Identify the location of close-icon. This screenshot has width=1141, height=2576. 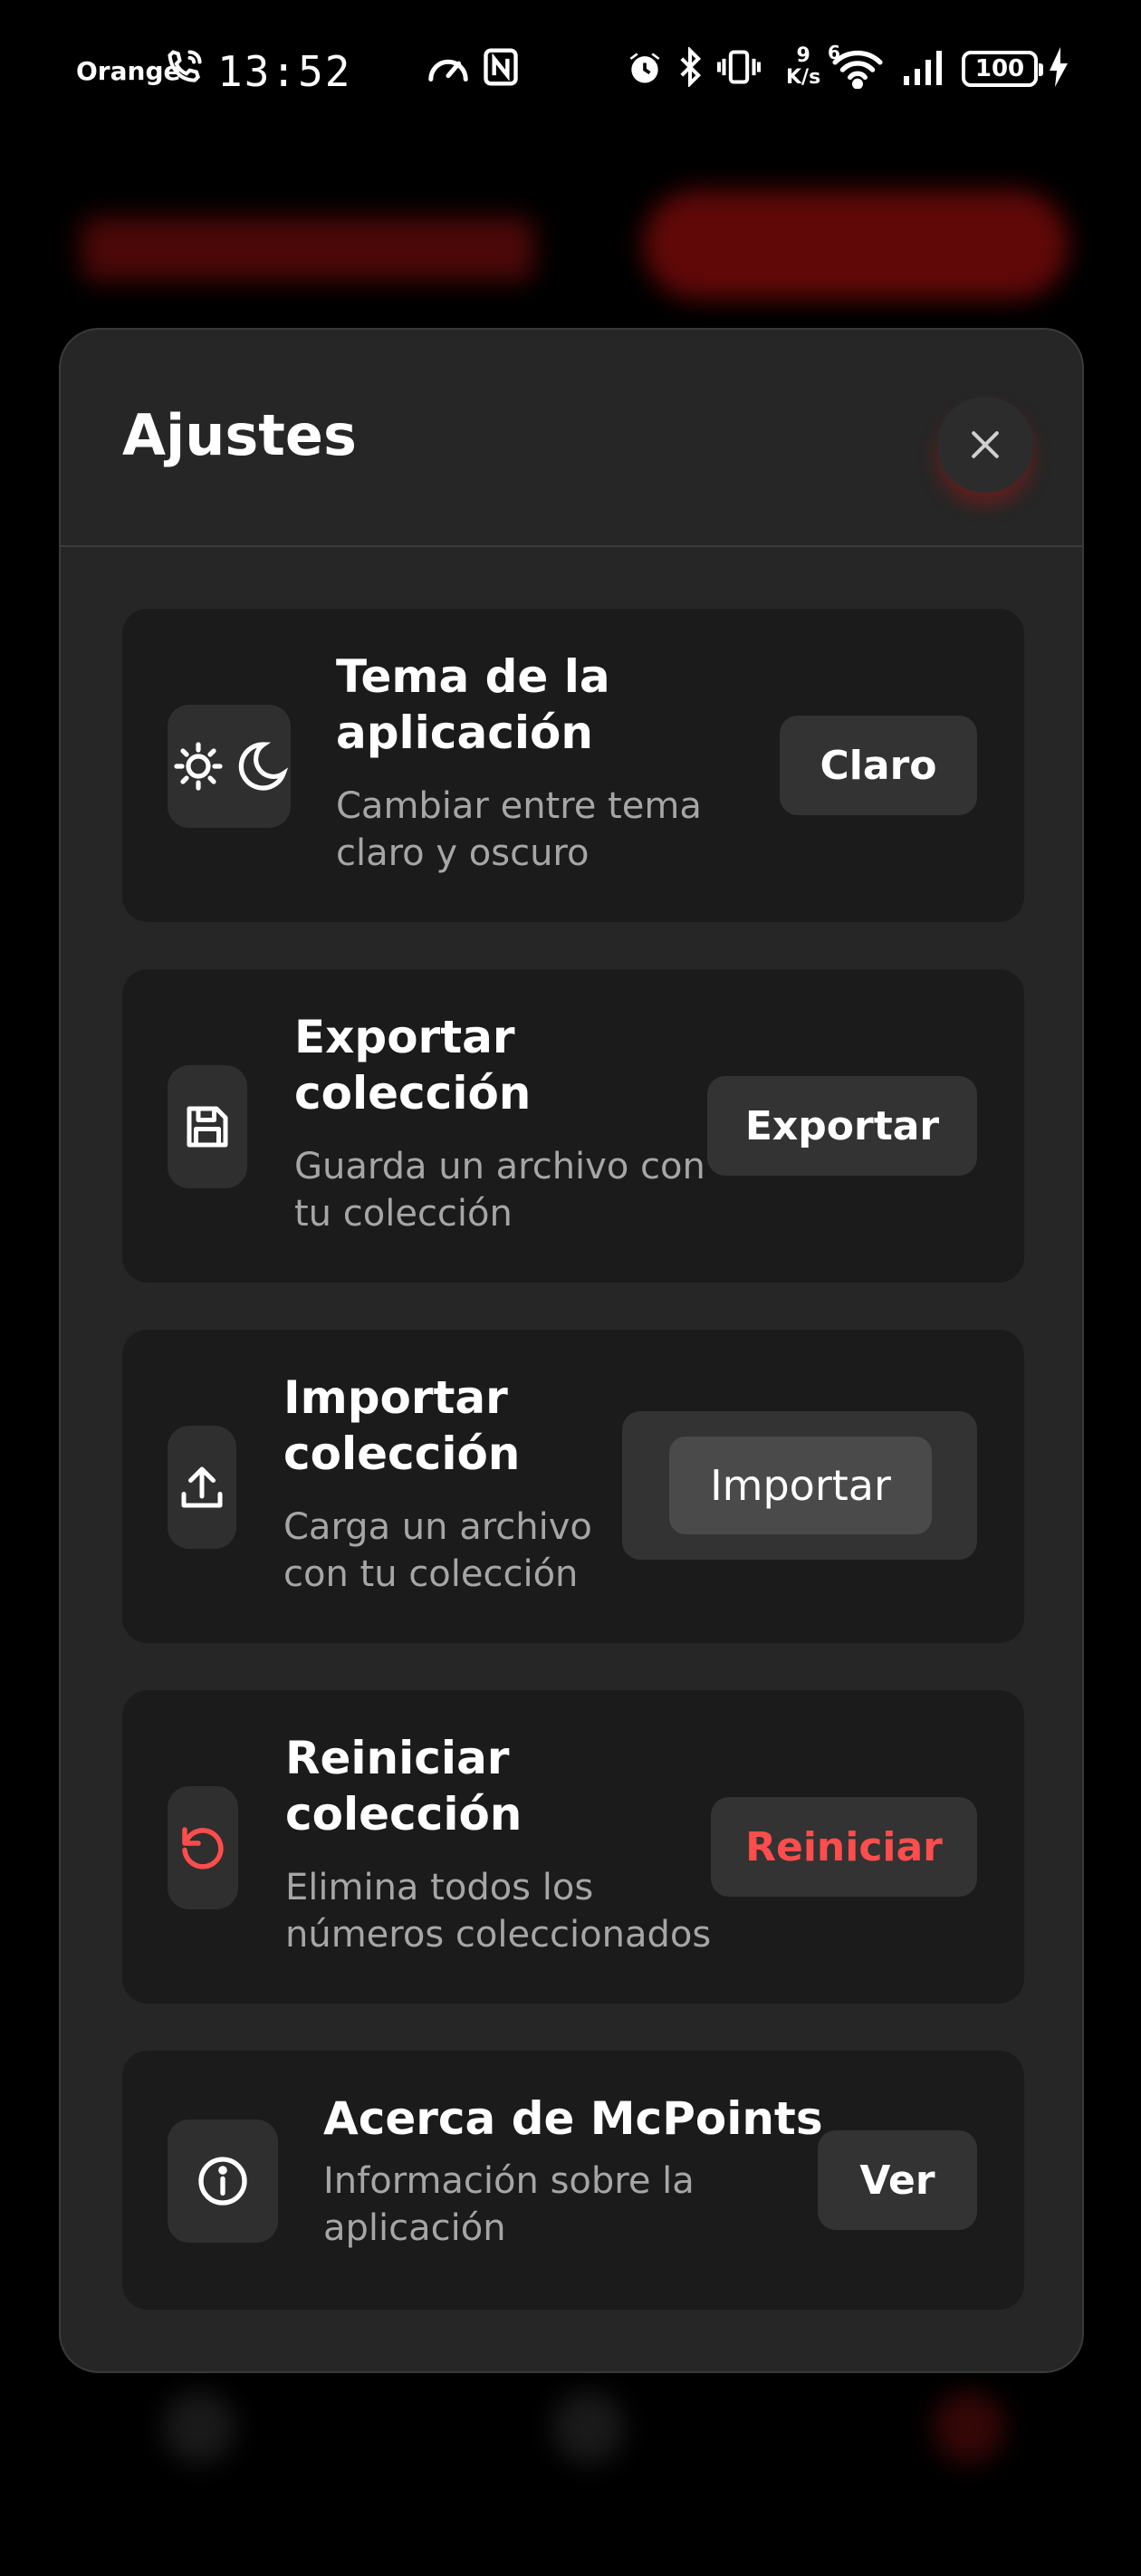
(985, 444).